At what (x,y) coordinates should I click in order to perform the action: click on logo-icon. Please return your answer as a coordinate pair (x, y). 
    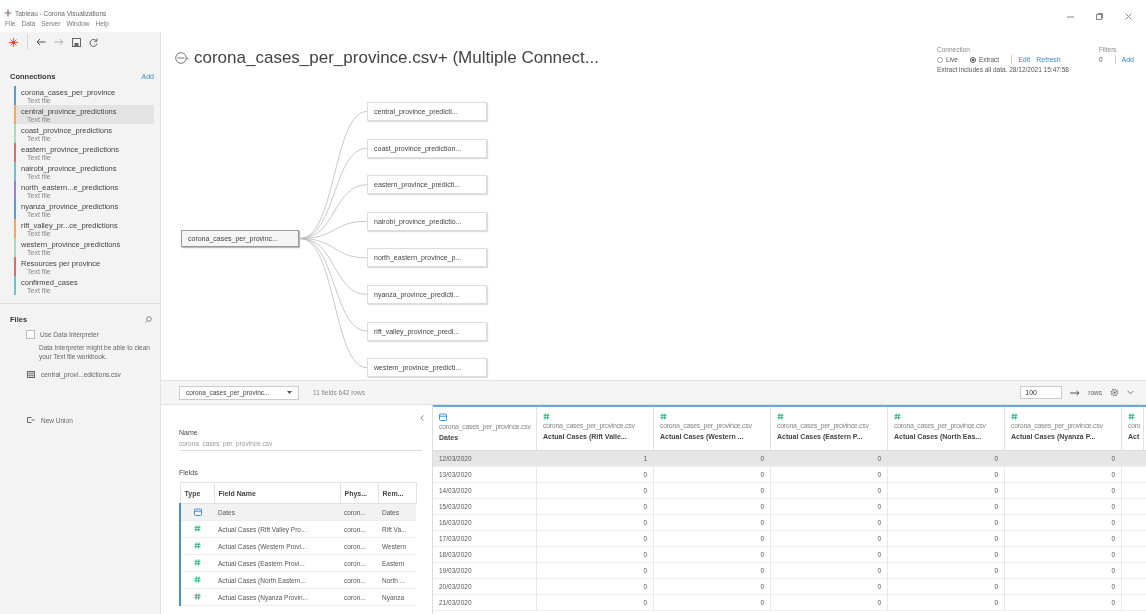
    Looking at the image, I should click on (13, 42).